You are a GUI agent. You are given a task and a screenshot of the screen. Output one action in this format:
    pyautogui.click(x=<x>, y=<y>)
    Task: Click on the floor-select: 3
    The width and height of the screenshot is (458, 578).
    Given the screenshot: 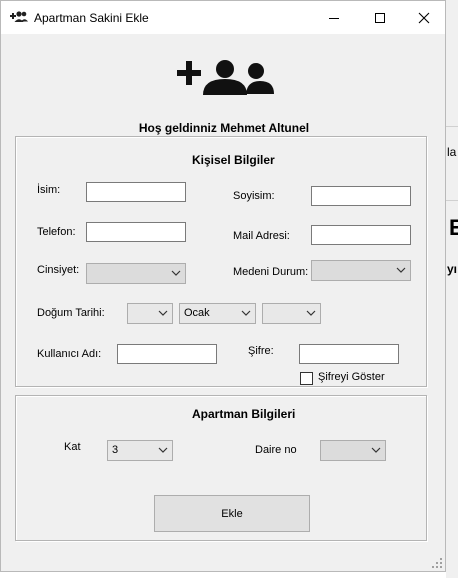 What is the action you would take?
    pyautogui.click(x=140, y=450)
    